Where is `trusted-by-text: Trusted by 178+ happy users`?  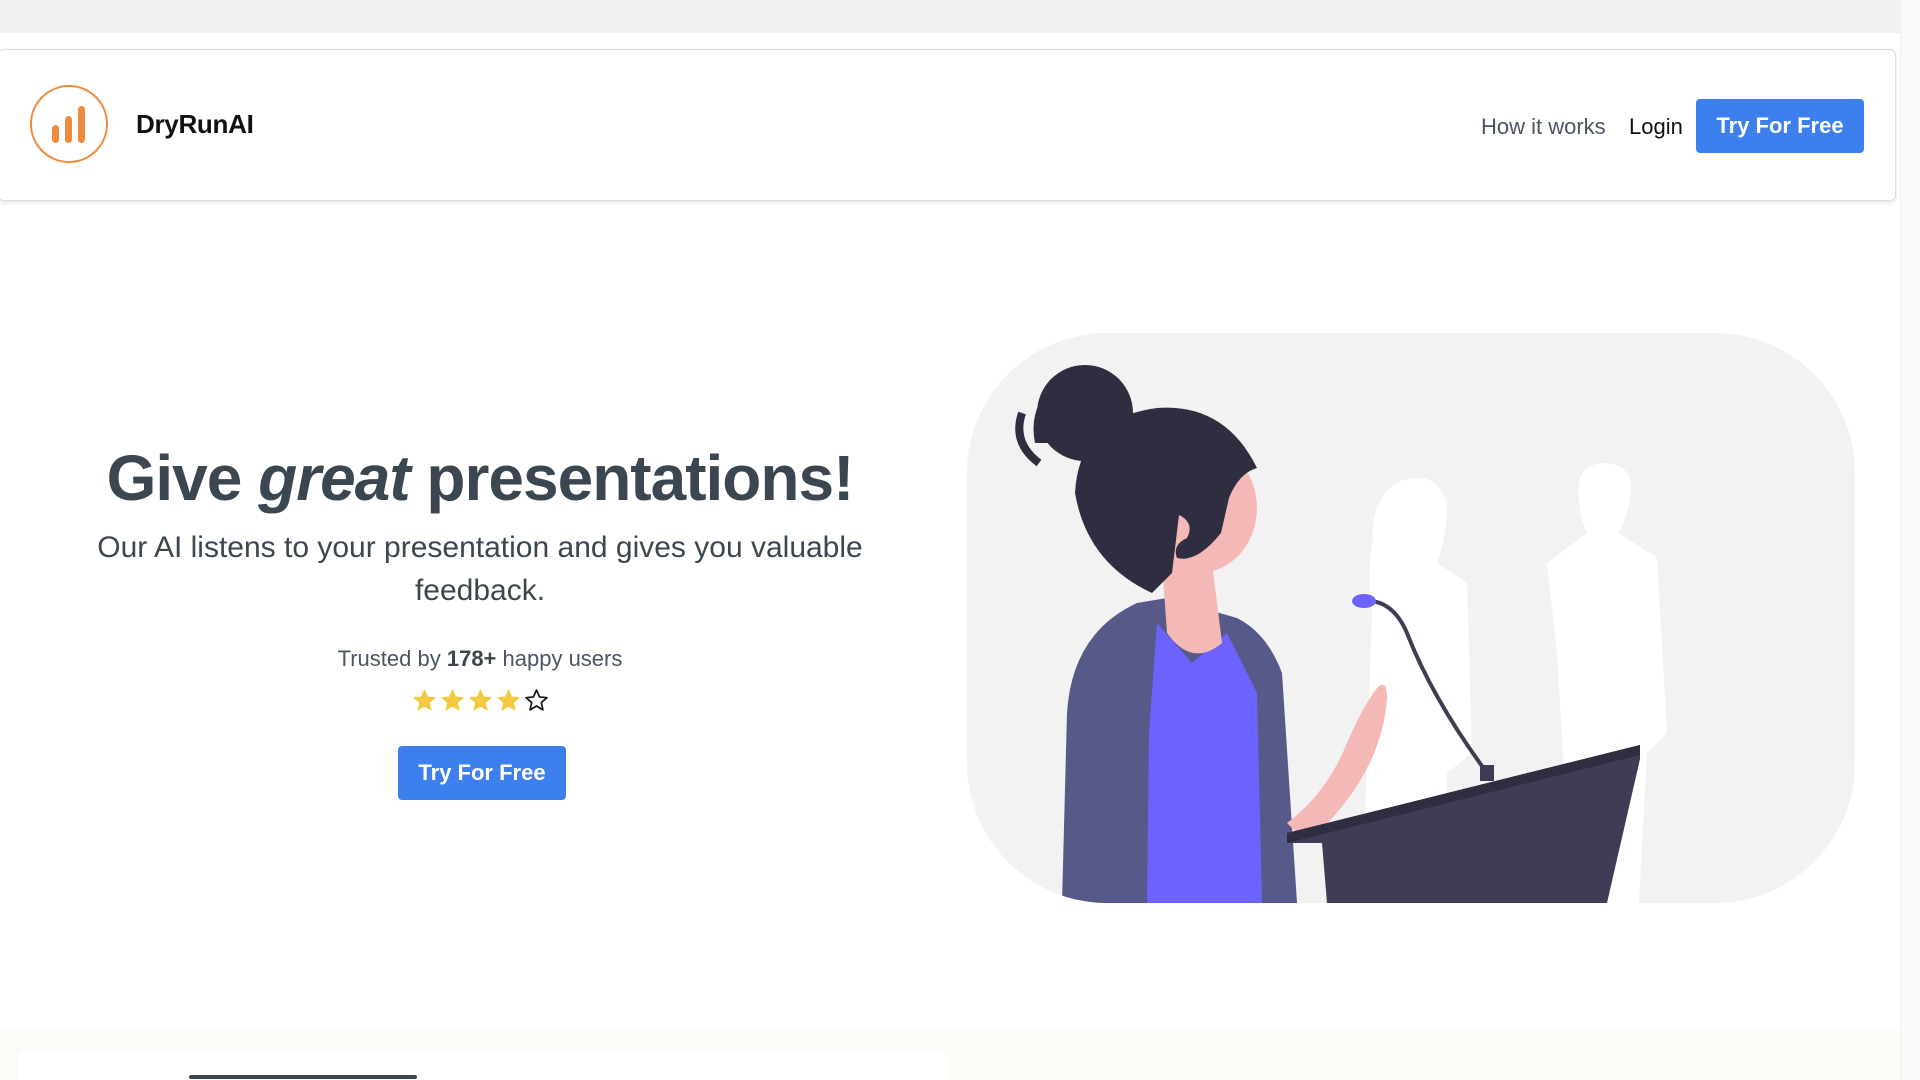
trusted-by-text: Trusted by 178+ happy users is located at coordinates (480, 659).